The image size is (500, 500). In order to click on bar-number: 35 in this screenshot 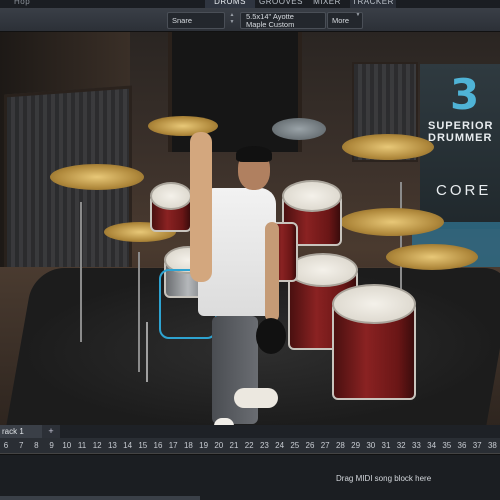, I will do `click(447, 445)`.